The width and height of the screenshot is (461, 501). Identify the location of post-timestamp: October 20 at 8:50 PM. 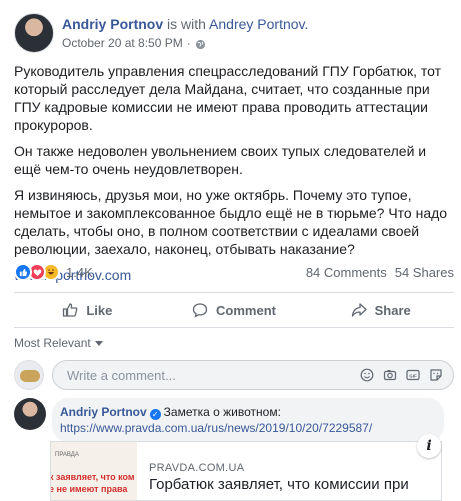
(122, 43).